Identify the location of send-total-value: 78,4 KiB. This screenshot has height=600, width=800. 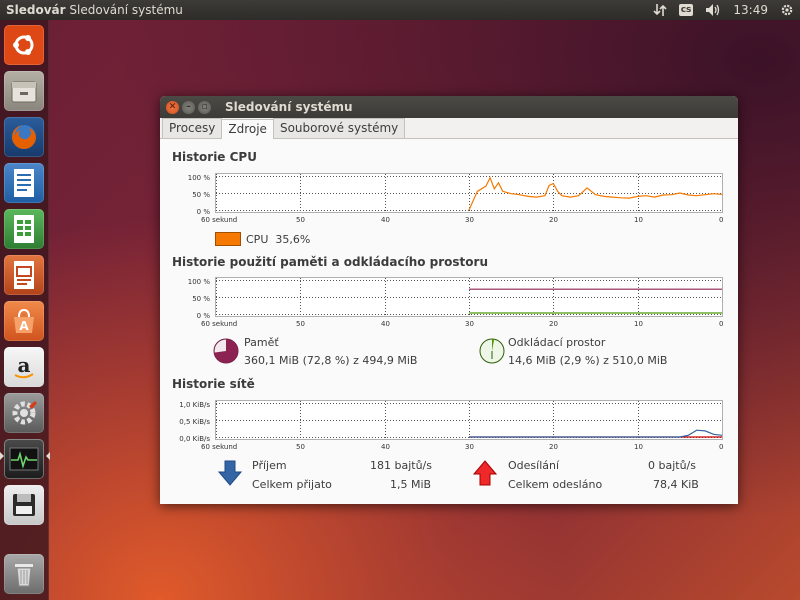
(676, 484).